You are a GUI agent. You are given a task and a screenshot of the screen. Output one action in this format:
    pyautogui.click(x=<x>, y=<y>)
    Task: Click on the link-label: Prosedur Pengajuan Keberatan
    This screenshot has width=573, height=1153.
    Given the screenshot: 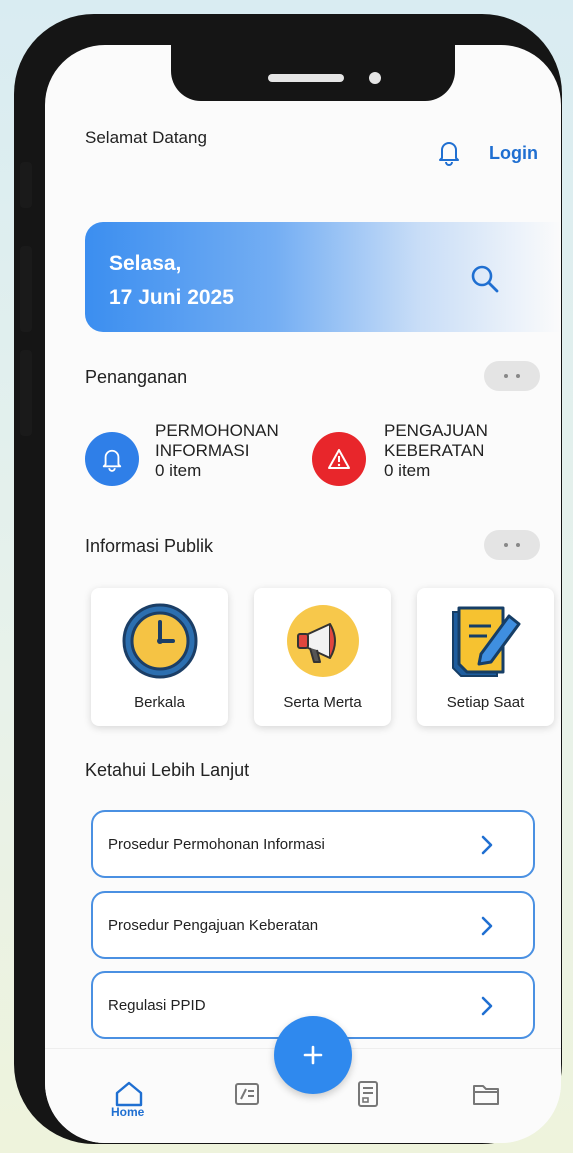 What is the action you would take?
    pyautogui.click(x=213, y=925)
    